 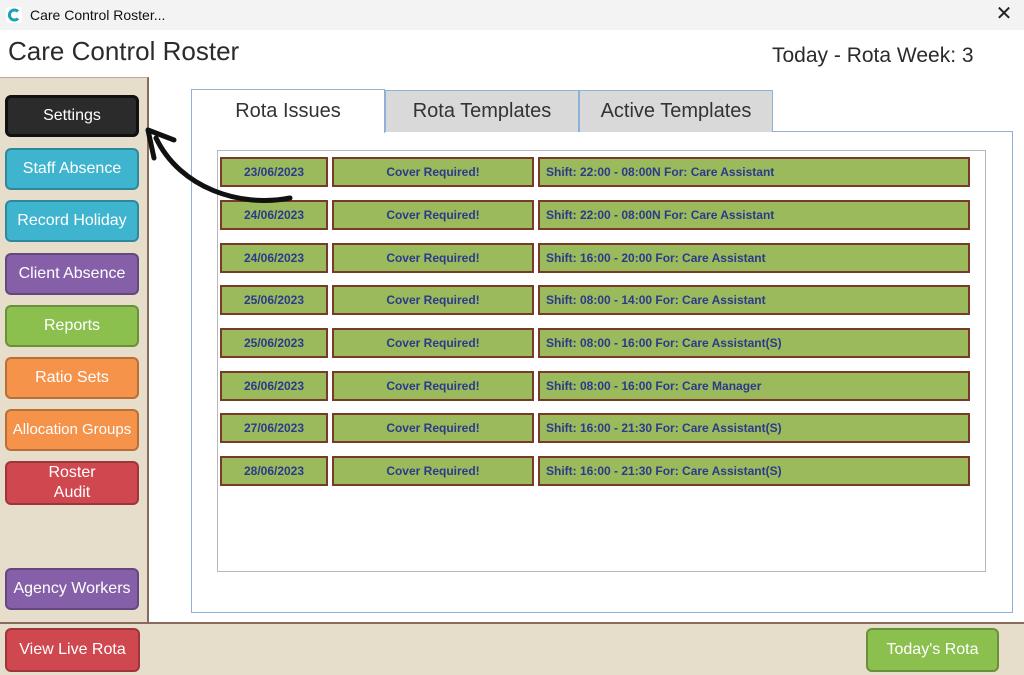 I want to click on issue-date: 24/06/2023, so click(x=274, y=258).